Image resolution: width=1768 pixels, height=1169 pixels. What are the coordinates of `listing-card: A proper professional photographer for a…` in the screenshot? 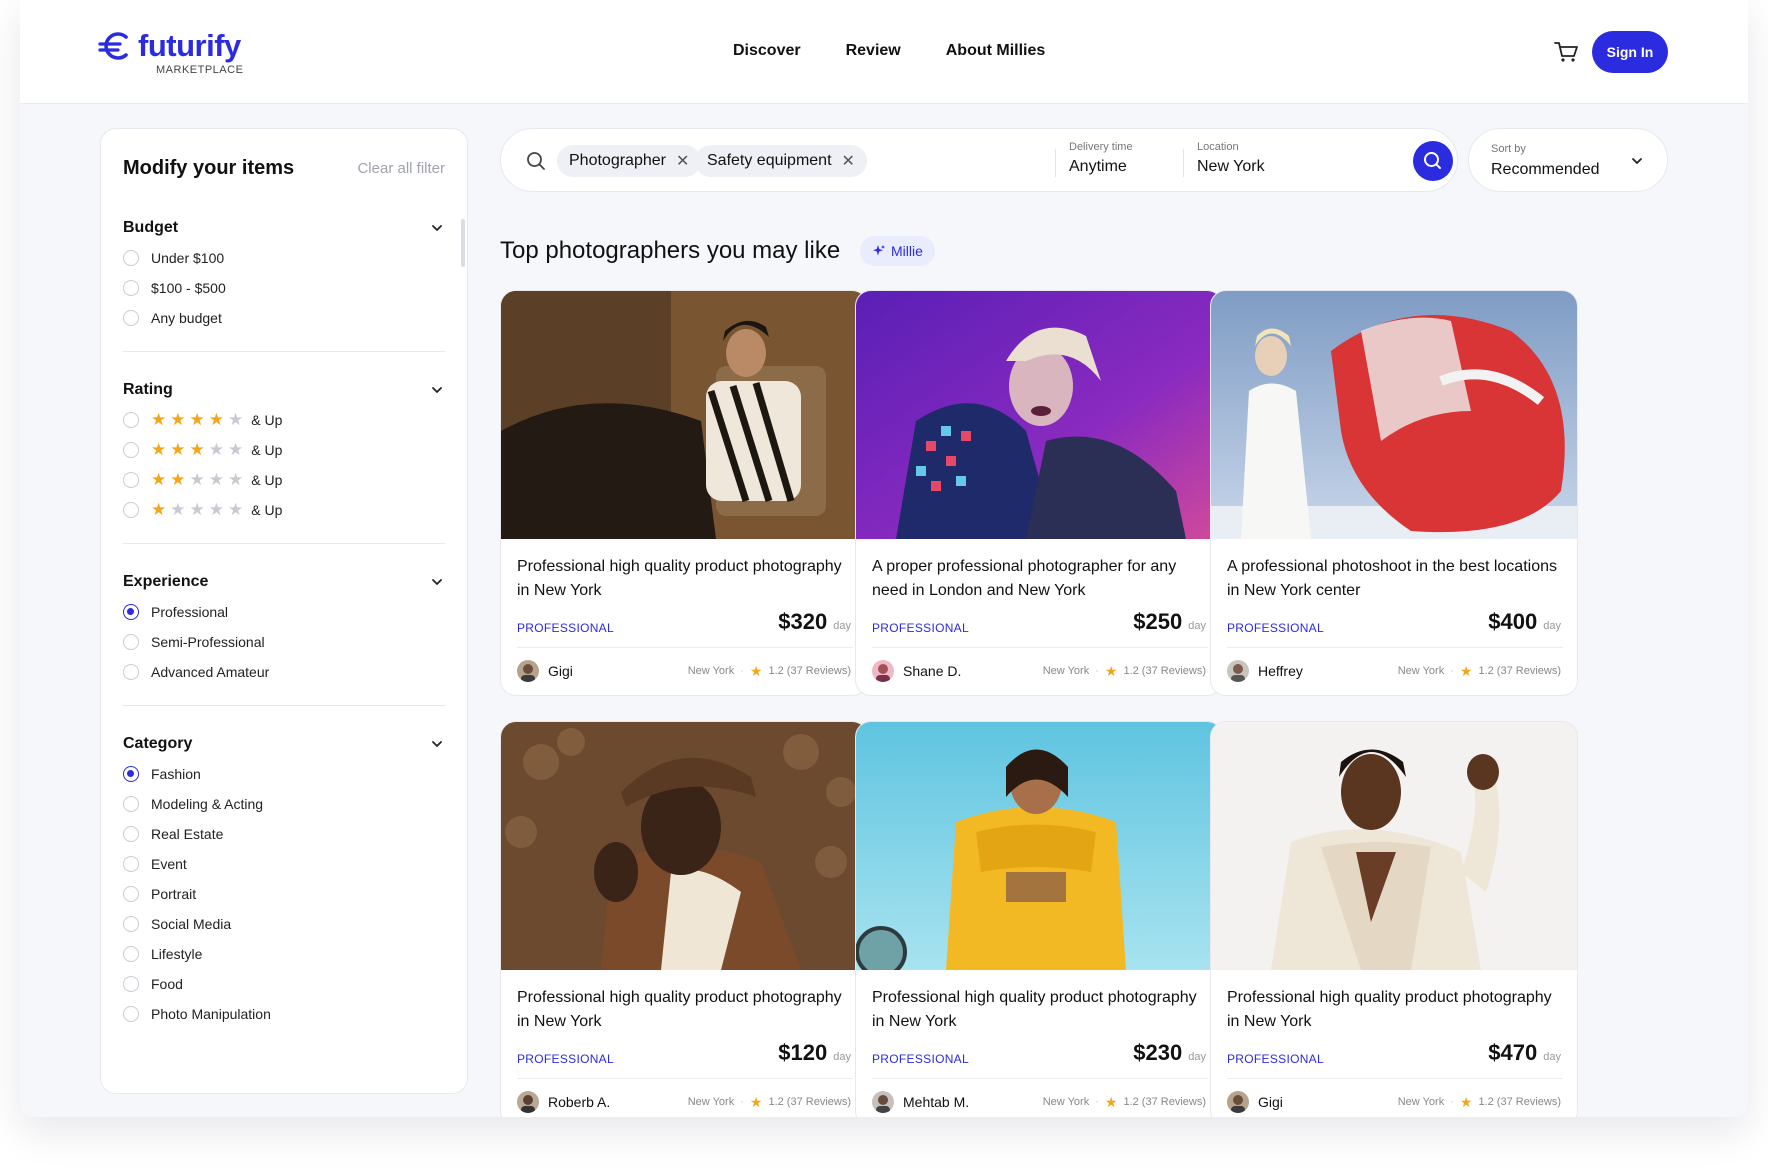 It's located at (1039, 493).